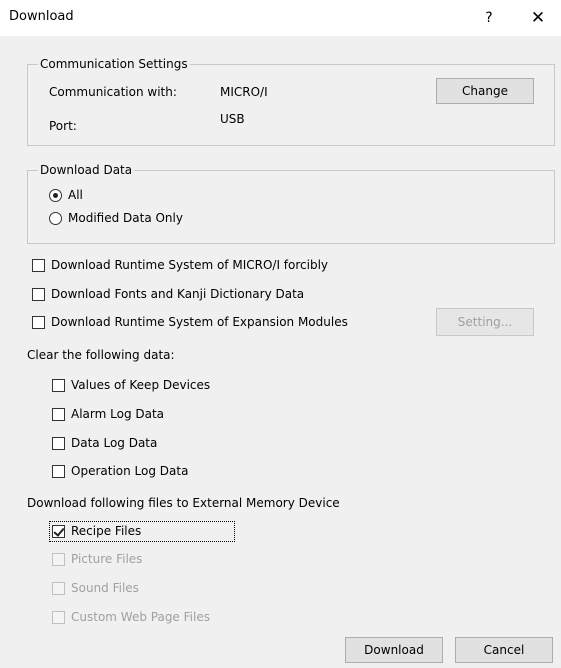 The width and height of the screenshot is (561, 668). What do you see at coordinates (58, 531) in the screenshot?
I see `recipe-files-checkbox` at bounding box center [58, 531].